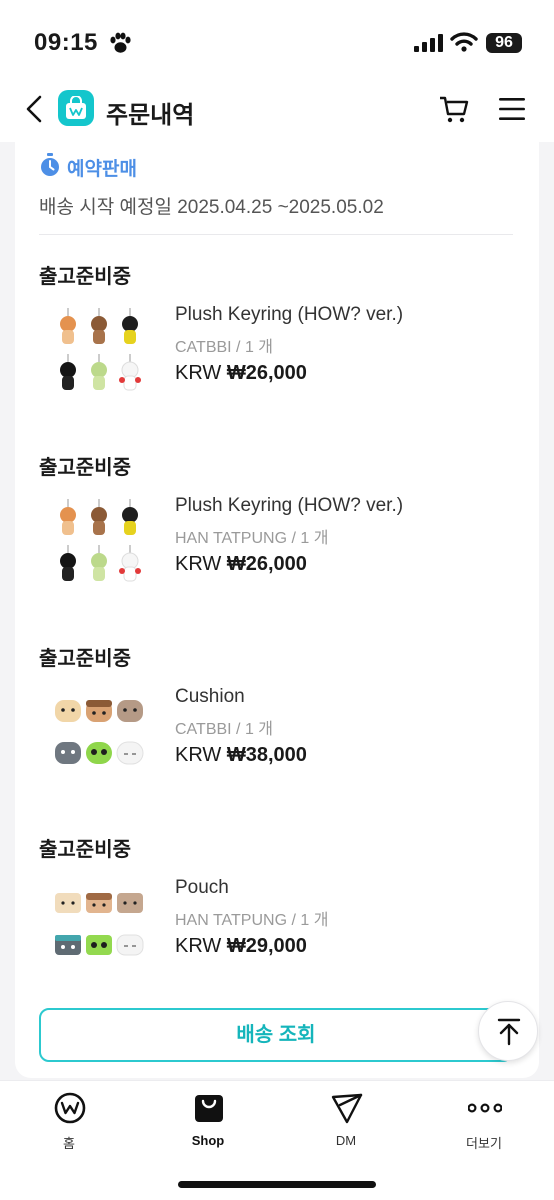  I want to click on tab-home: 홈, so click(69, 1121).